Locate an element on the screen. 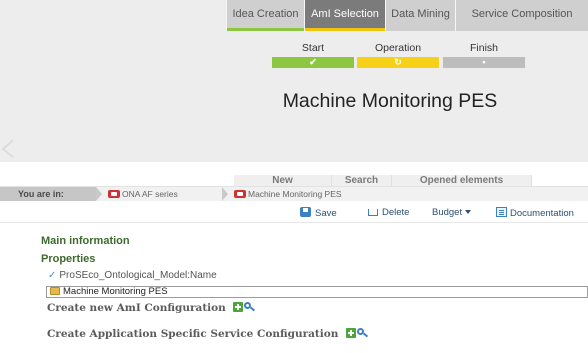 This screenshot has height=353, width=588. checkmark-icon: ✓ is located at coordinates (52, 275).